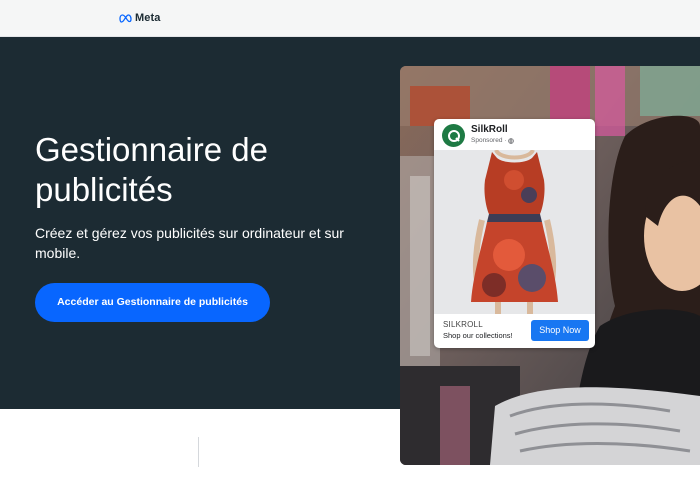  I want to click on ad-brand-name: SilkRoll, so click(489, 129).